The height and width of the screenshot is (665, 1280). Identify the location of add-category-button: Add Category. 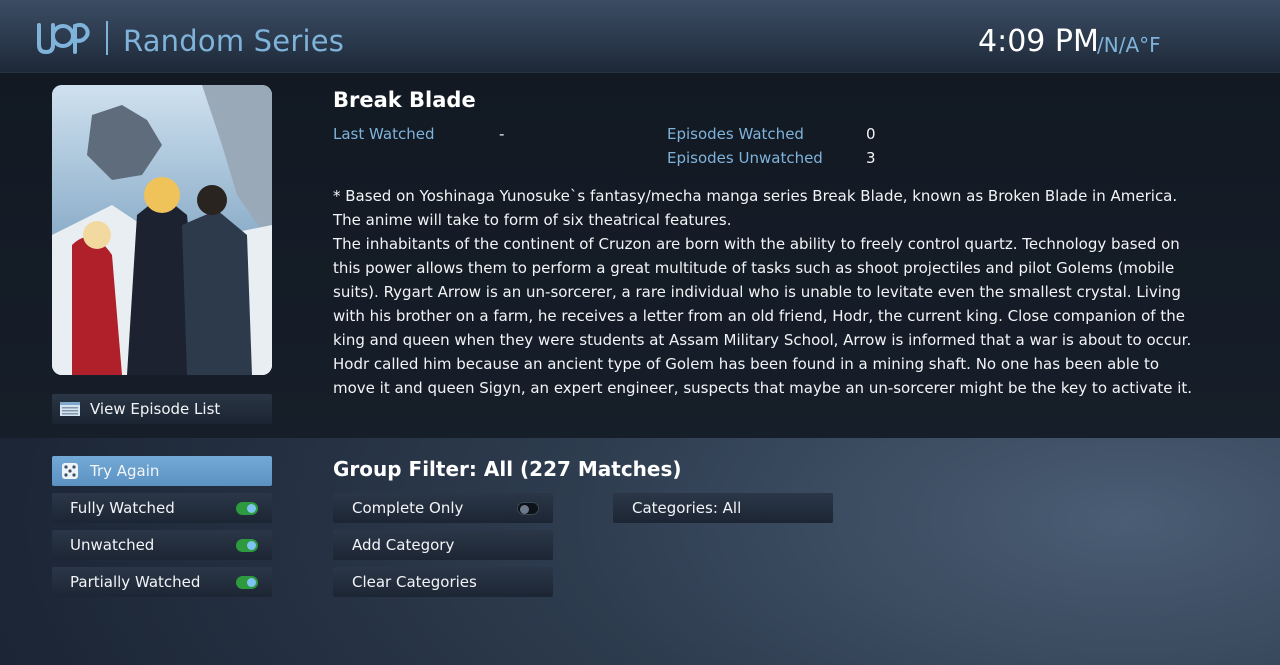
(443, 545).